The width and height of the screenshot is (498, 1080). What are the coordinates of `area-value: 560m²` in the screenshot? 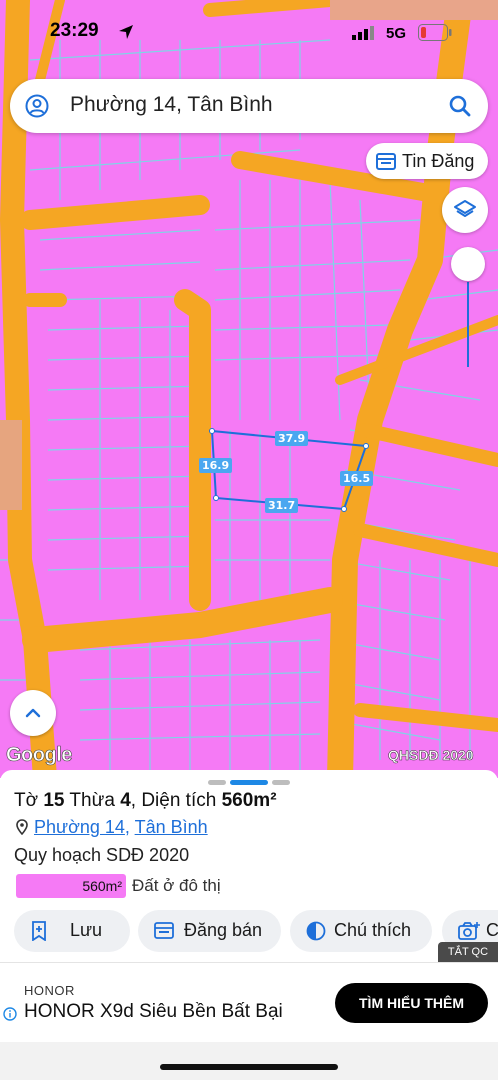 It's located at (249, 800).